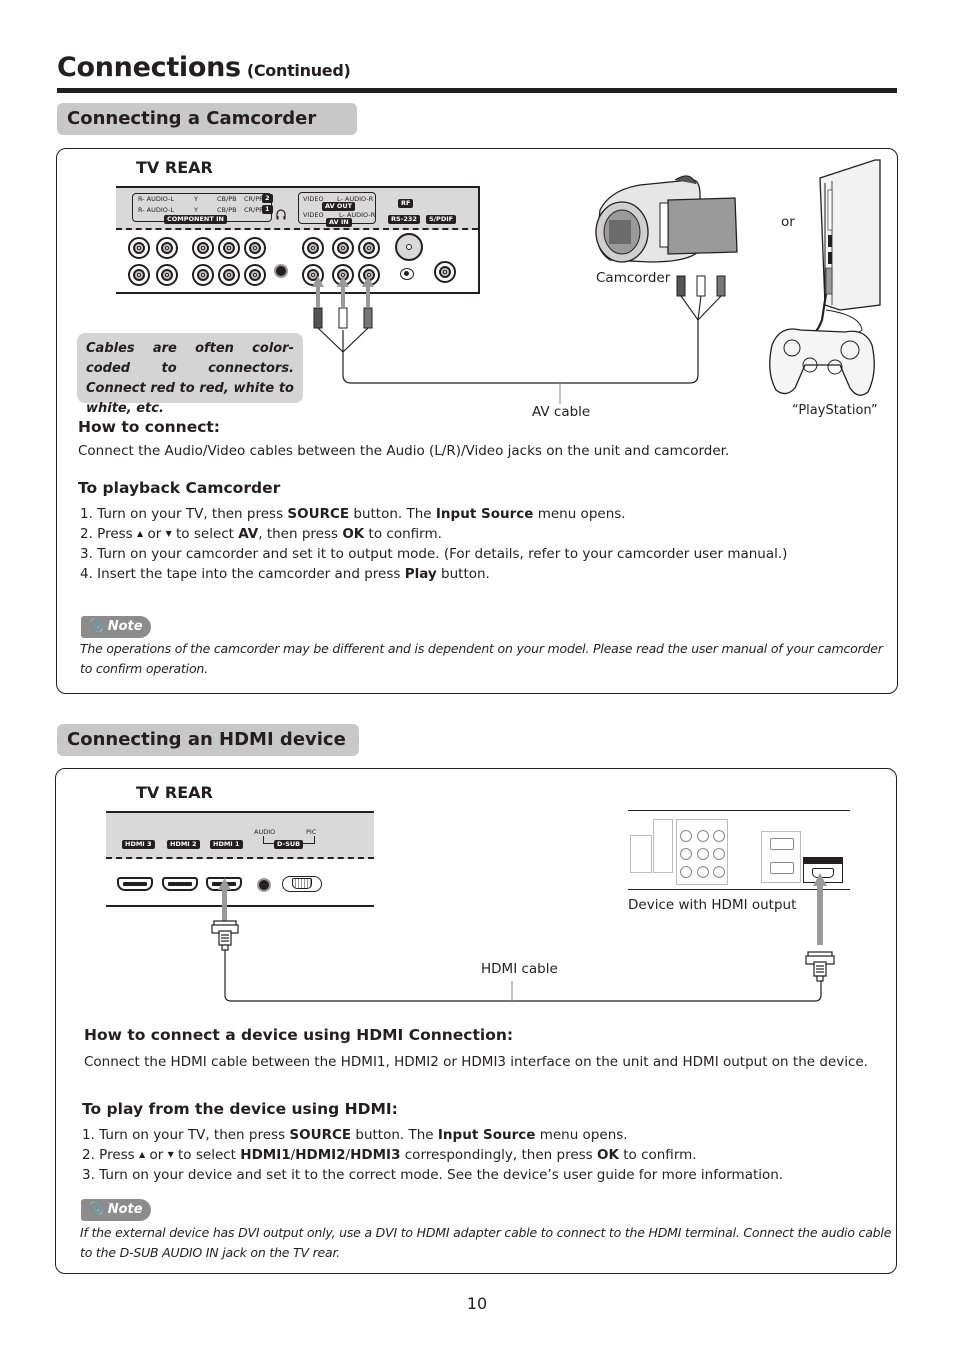 Image resolution: width=954 pixels, height=1350 pixels. Describe the element at coordinates (486, 1135) in the screenshot. I see `step-keyword: Input Source` at that location.